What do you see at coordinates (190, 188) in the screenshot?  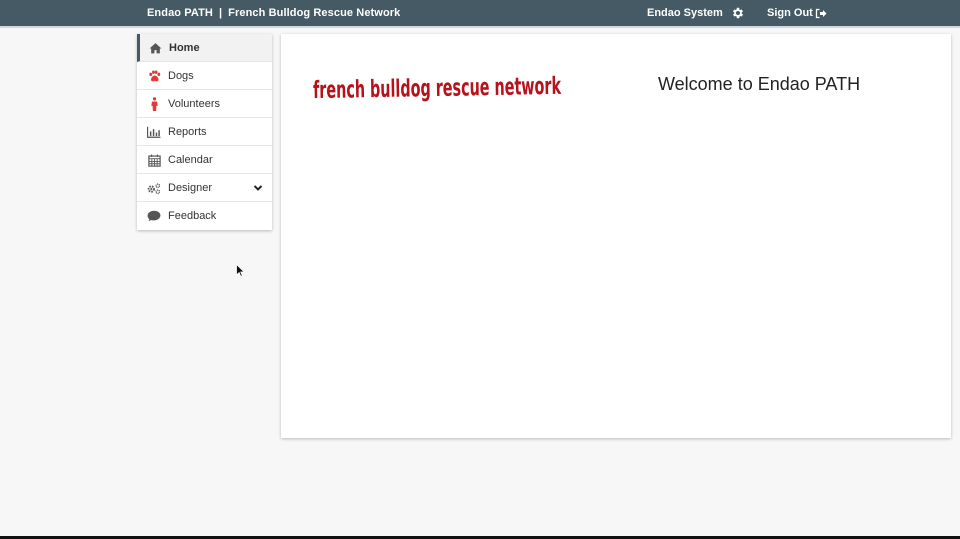 I see `sidebar-item-label: Designer` at bounding box center [190, 188].